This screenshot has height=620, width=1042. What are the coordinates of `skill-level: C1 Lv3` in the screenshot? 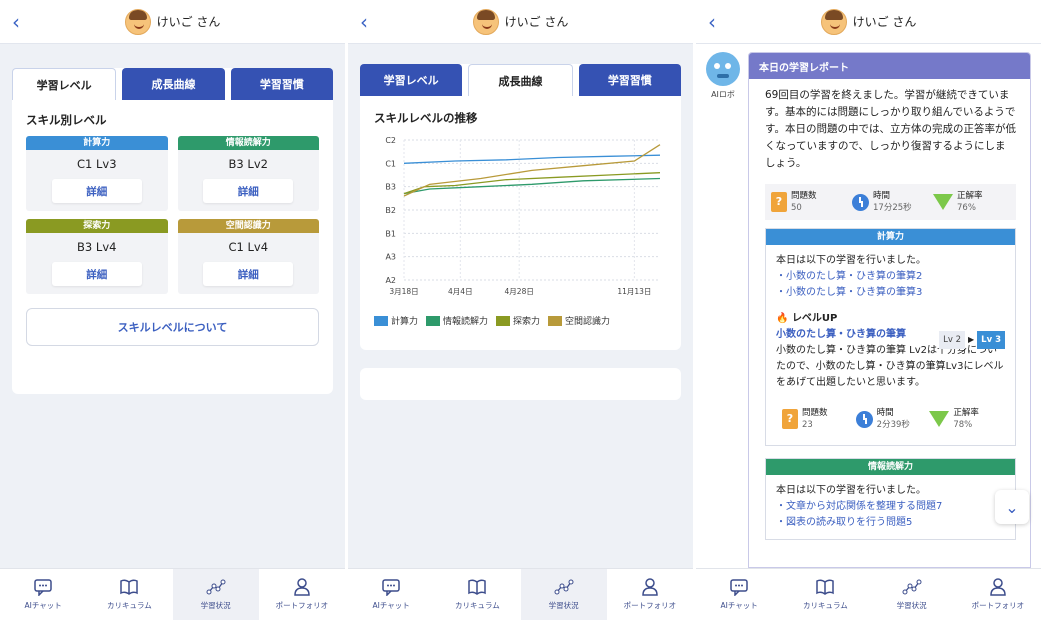 It's located at (96, 164).